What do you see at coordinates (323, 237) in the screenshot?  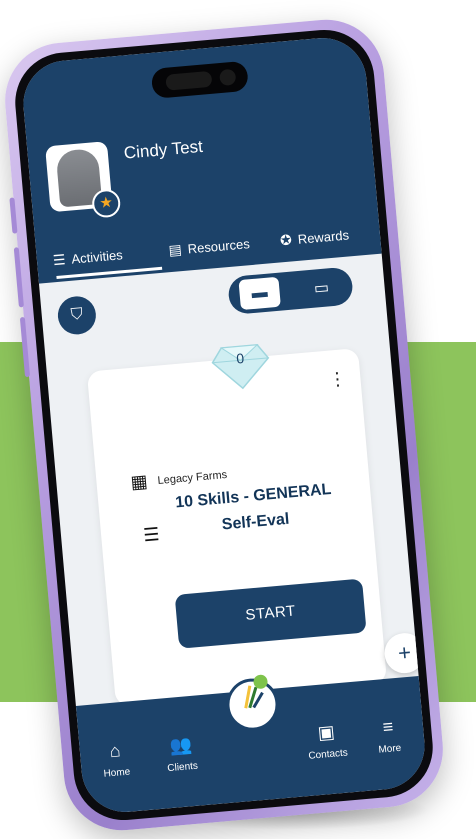 I see `tab-label: Rewards` at bounding box center [323, 237].